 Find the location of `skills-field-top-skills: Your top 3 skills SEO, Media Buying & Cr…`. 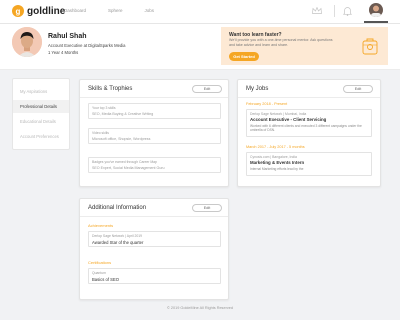

skills-field-top-skills: Your top 3 skills SEO, Media Buying & Cr… is located at coordinates (154, 111).